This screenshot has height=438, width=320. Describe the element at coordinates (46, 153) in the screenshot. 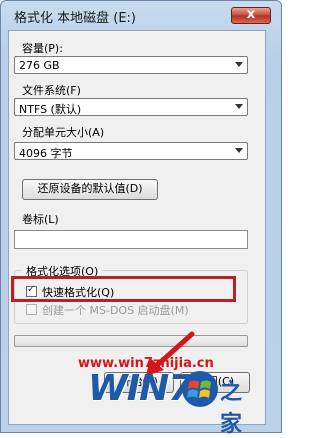

I see `allocation-value: 4096 字节` at that location.